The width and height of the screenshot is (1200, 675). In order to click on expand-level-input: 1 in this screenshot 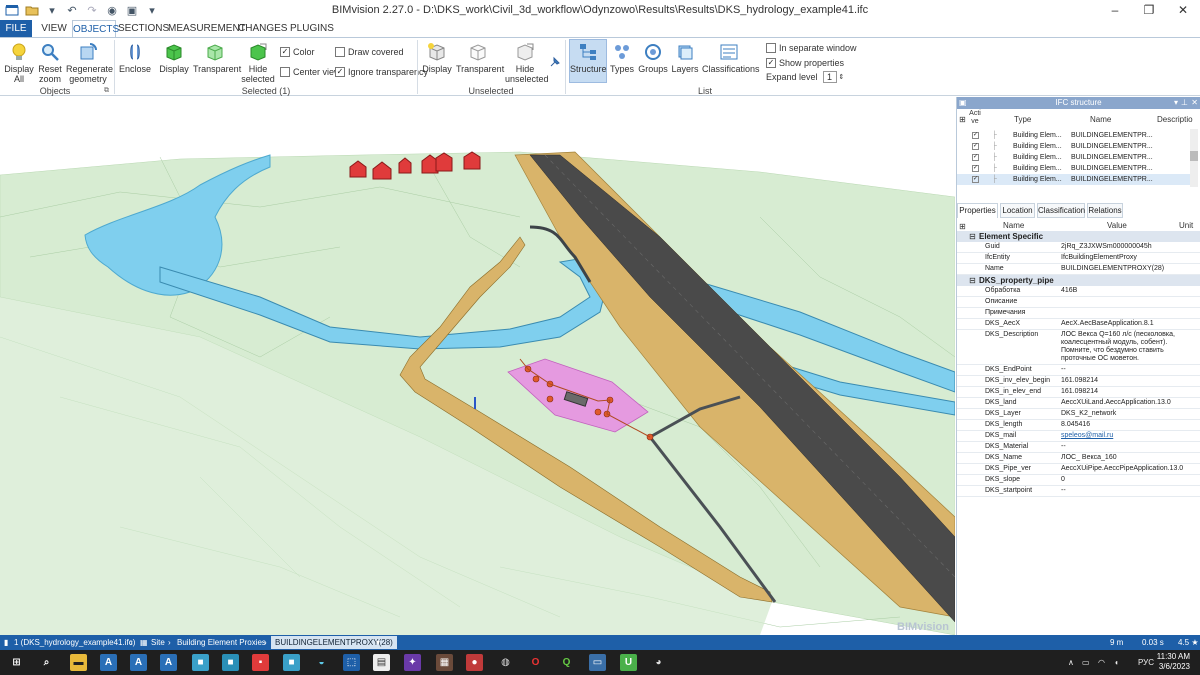, I will do `click(829, 77)`.